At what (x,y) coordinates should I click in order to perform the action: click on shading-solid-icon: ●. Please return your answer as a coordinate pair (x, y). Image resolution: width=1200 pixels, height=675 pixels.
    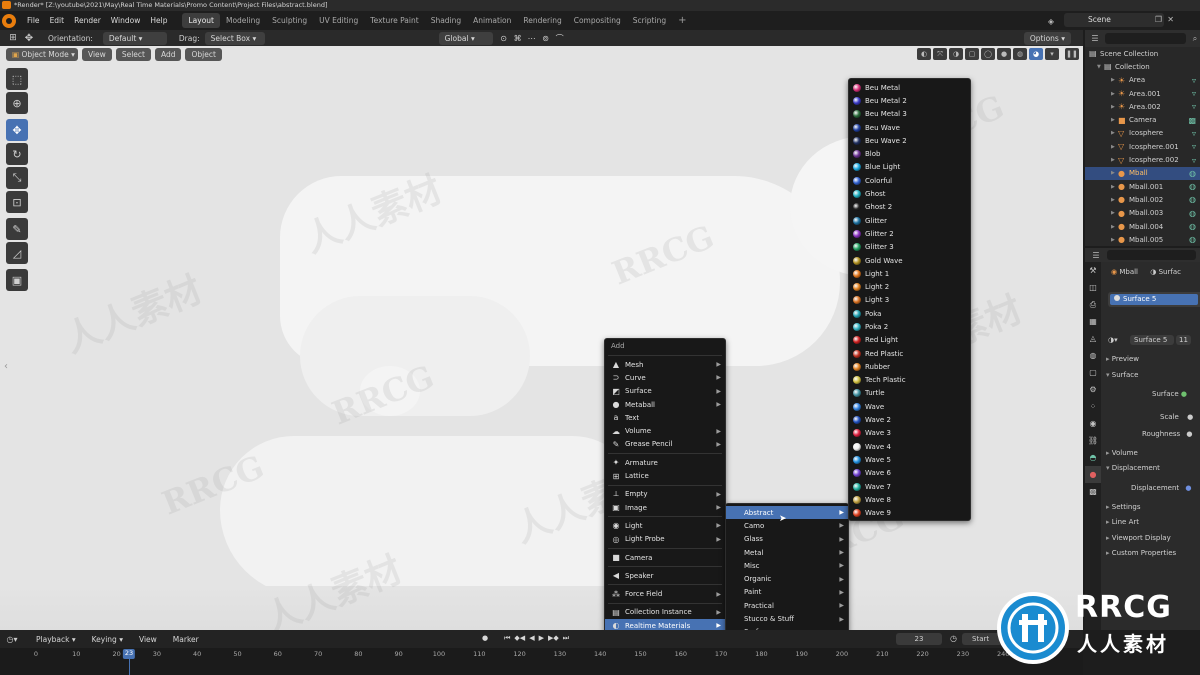
    Looking at the image, I should click on (1004, 54).